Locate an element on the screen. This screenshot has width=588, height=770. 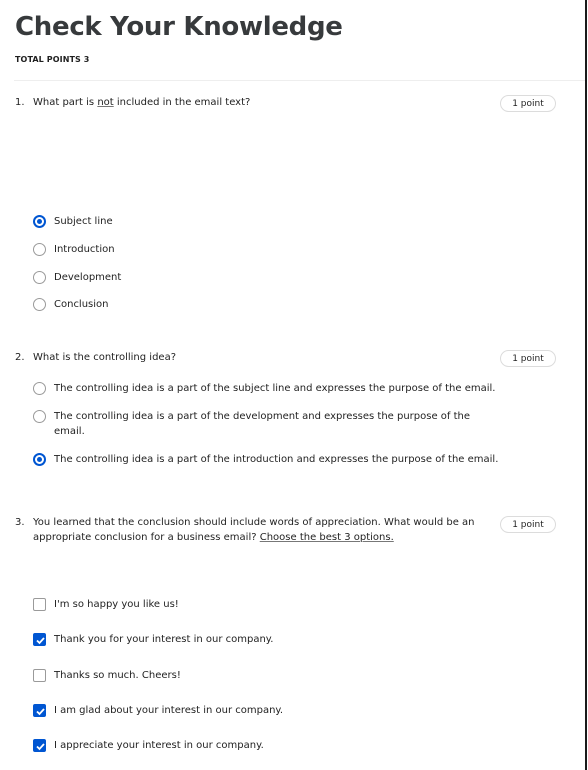
option-label: Thanks so much. Cheers! is located at coordinates (117, 675).